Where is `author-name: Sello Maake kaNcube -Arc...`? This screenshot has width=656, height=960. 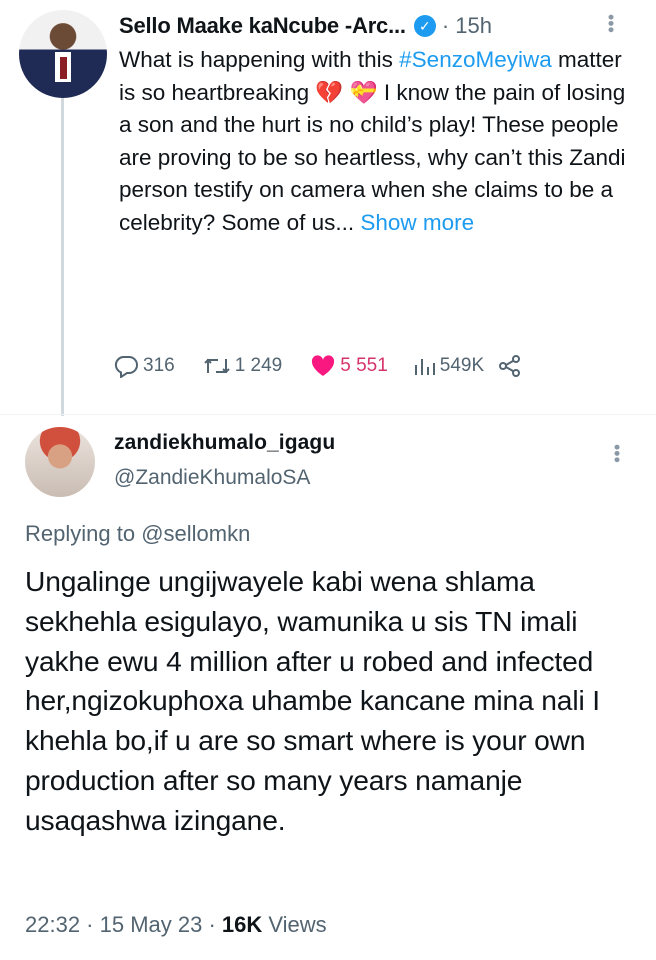 author-name: Sello Maake kaNcube -Arc... is located at coordinates (262, 26).